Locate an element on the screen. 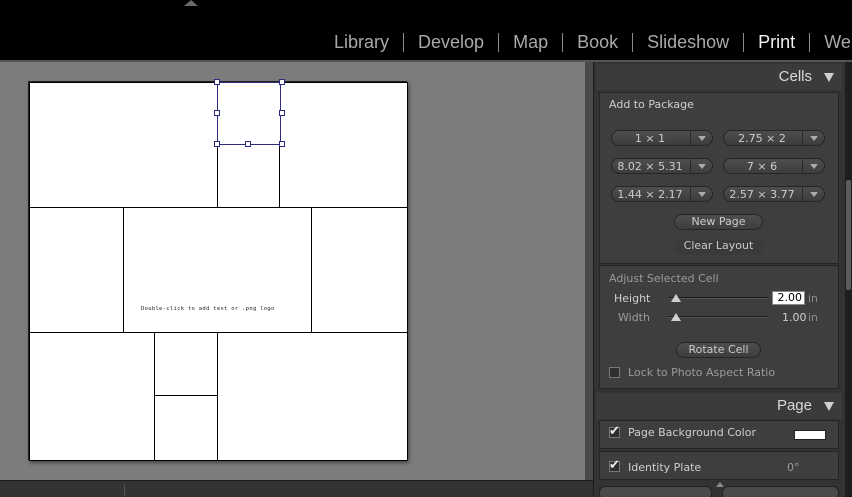 This screenshot has height=497, width=852. height-label: Height is located at coordinates (632, 298).